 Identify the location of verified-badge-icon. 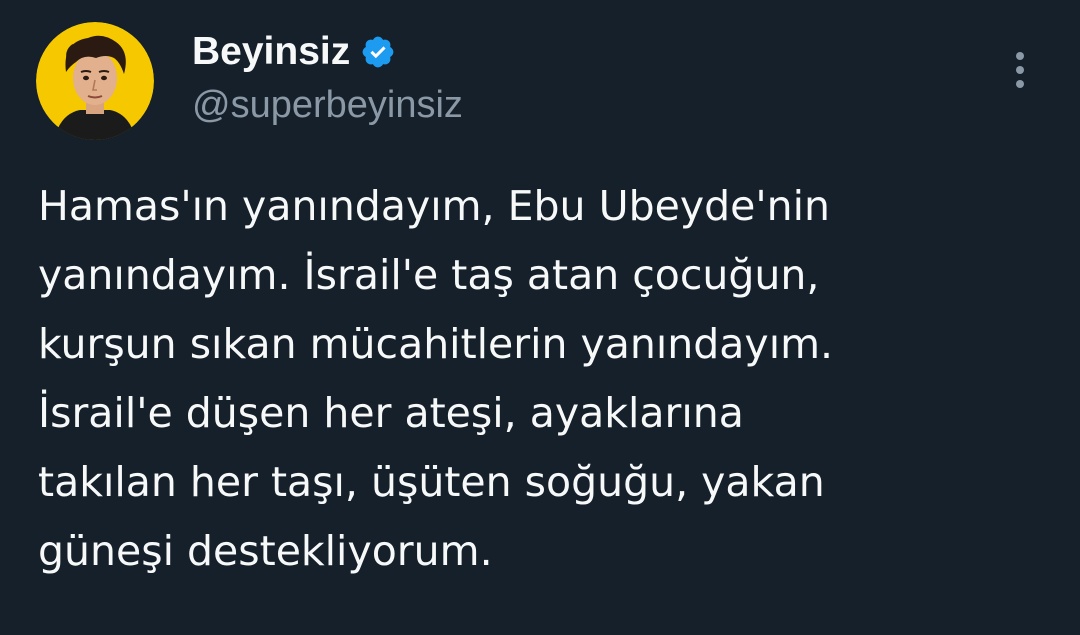
(378, 52).